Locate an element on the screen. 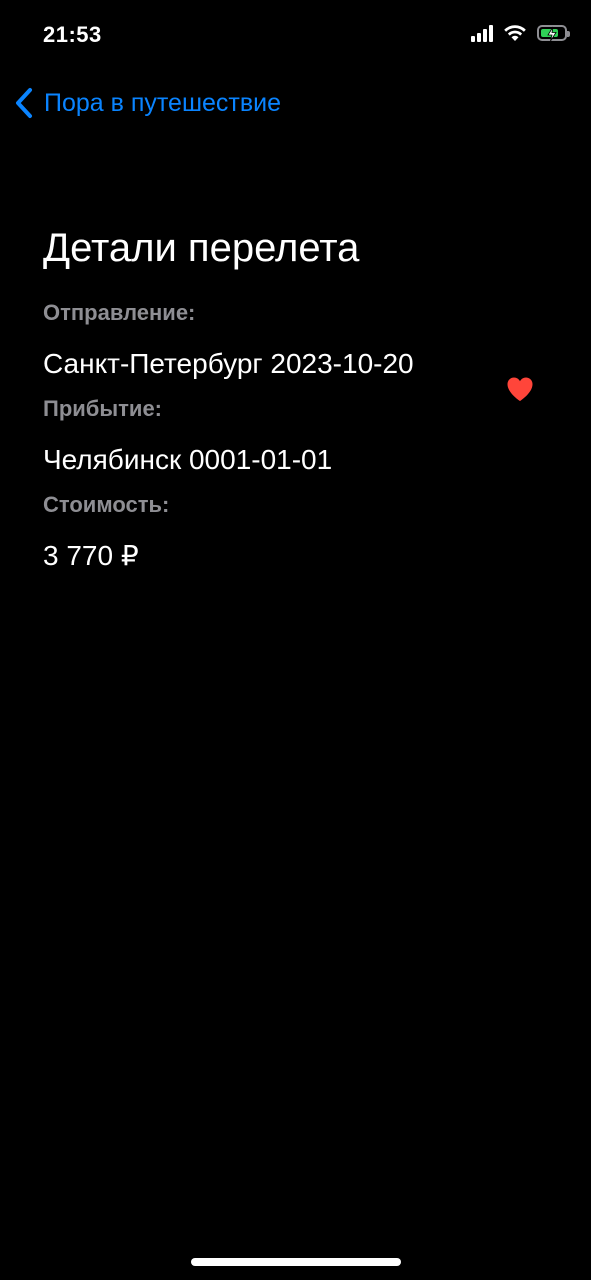  wifi-icon is located at coordinates (515, 33).